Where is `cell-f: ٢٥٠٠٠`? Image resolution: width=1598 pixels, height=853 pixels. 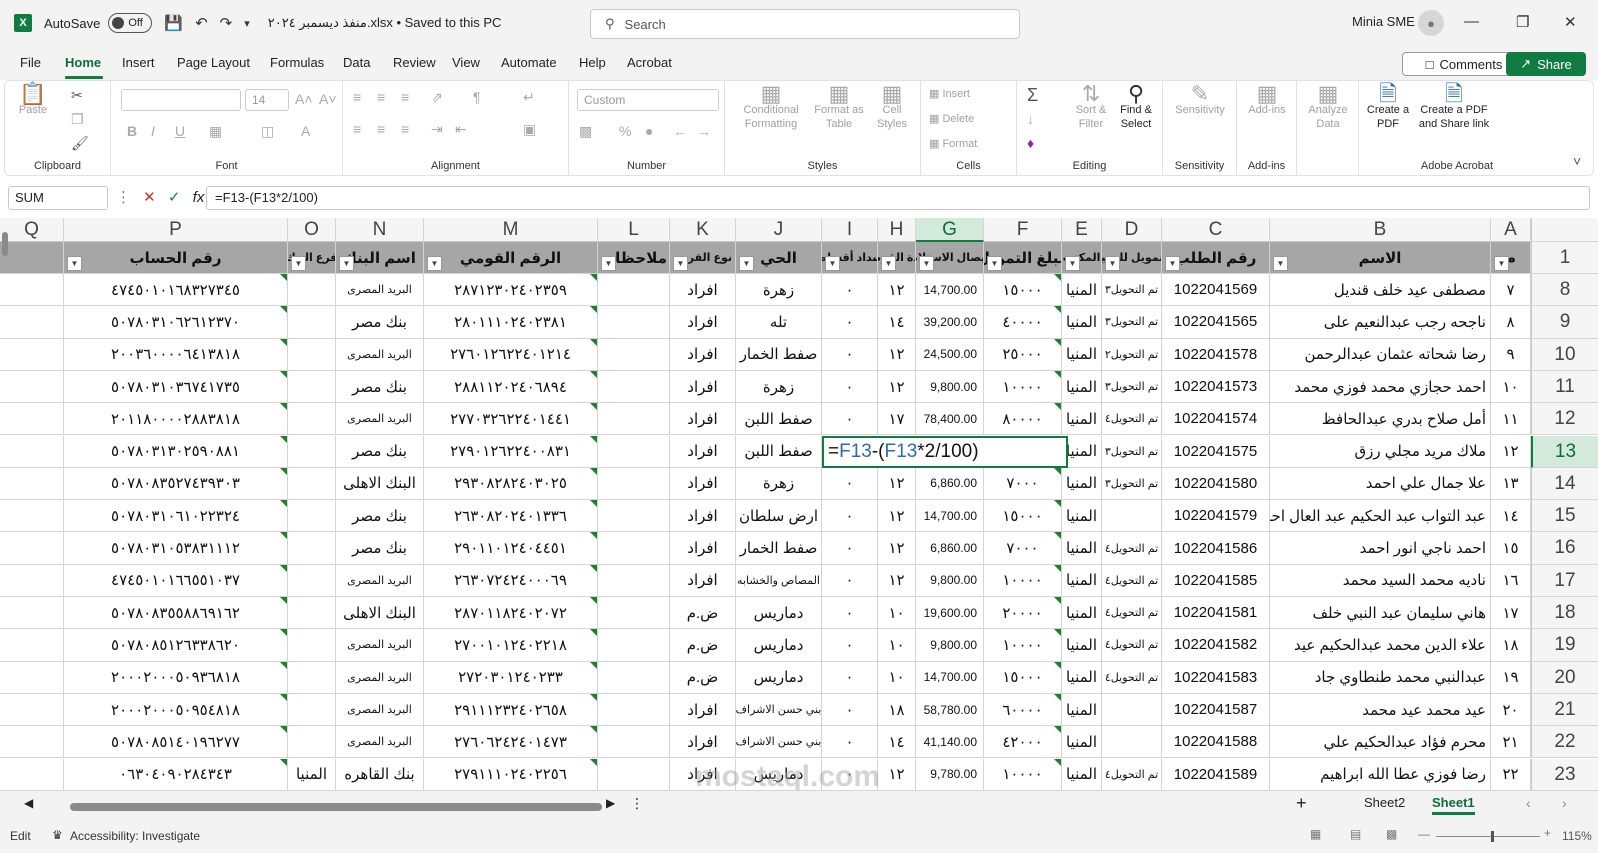
cell-f: ٢٥٠٠٠ is located at coordinates (1023, 354).